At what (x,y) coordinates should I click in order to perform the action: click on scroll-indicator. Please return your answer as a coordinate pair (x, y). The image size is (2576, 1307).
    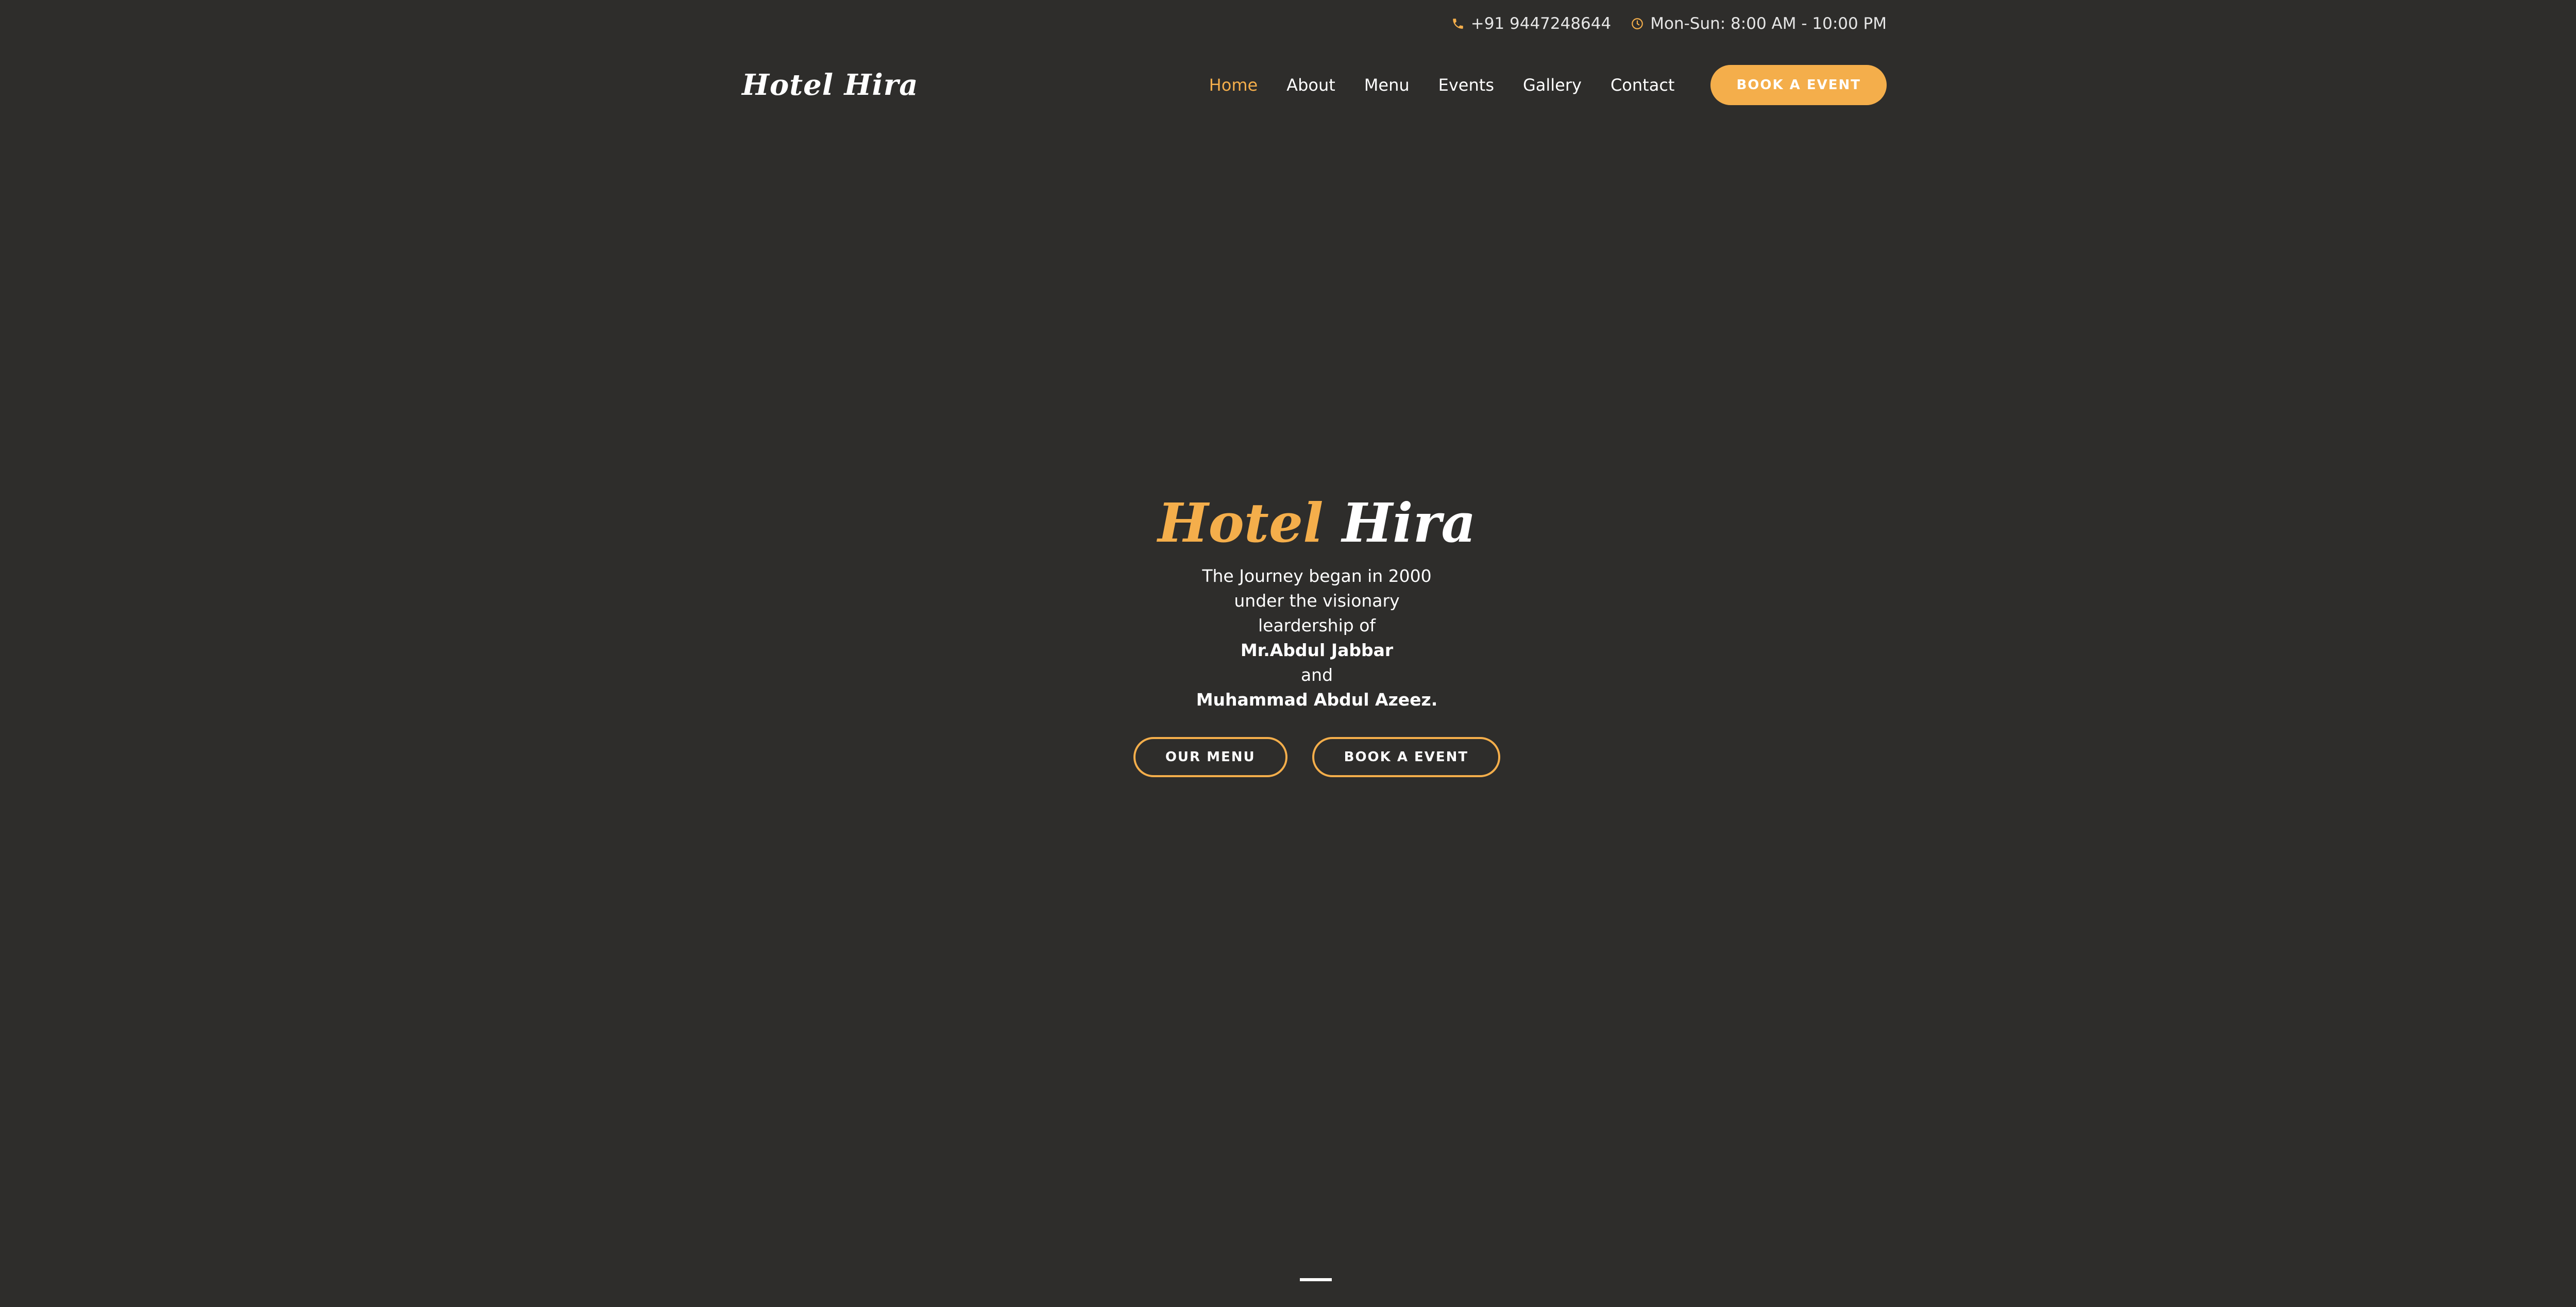
    Looking at the image, I should click on (1316, 1279).